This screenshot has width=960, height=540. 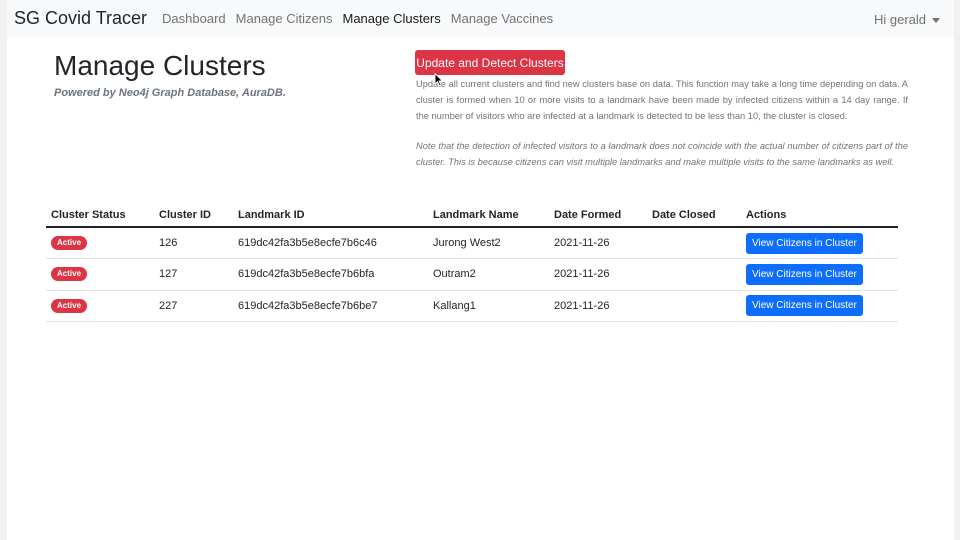 What do you see at coordinates (3, 270) in the screenshot?
I see `window-edge-left` at bounding box center [3, 270].